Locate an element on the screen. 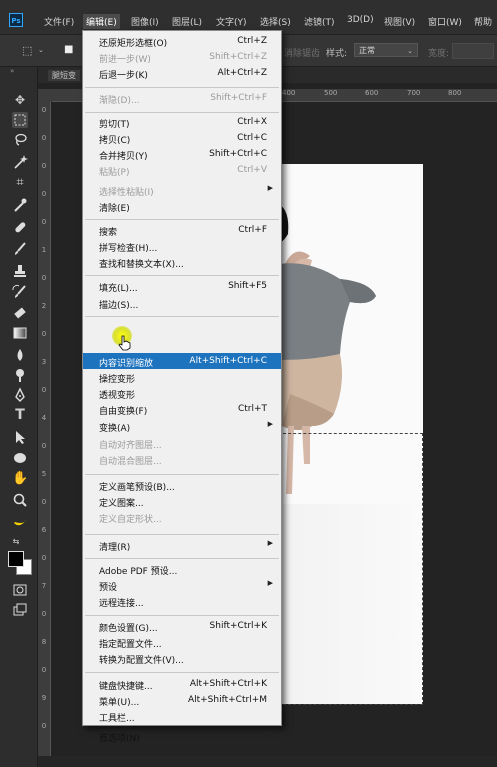 This screenshot has height=767, width=497. swap-colors-icon: ⇆ is located at coordinates (16, 542).